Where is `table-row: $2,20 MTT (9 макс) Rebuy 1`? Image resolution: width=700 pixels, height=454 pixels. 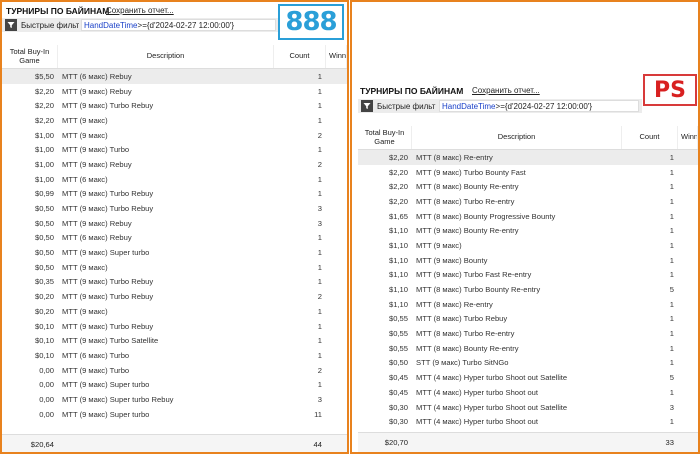 table-row: $2,20 MTT (9 макс) Rebuy 1 is located at coordinates (174, 91).